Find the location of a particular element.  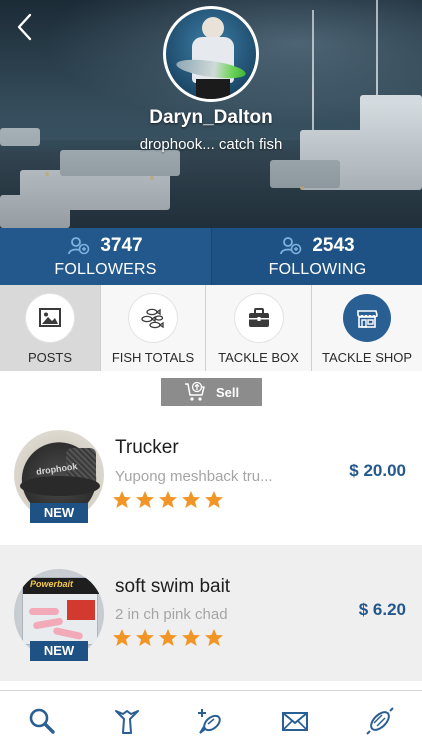

followers-stat: 3747 FOLLOWERS is located at coordinates (105, 256).